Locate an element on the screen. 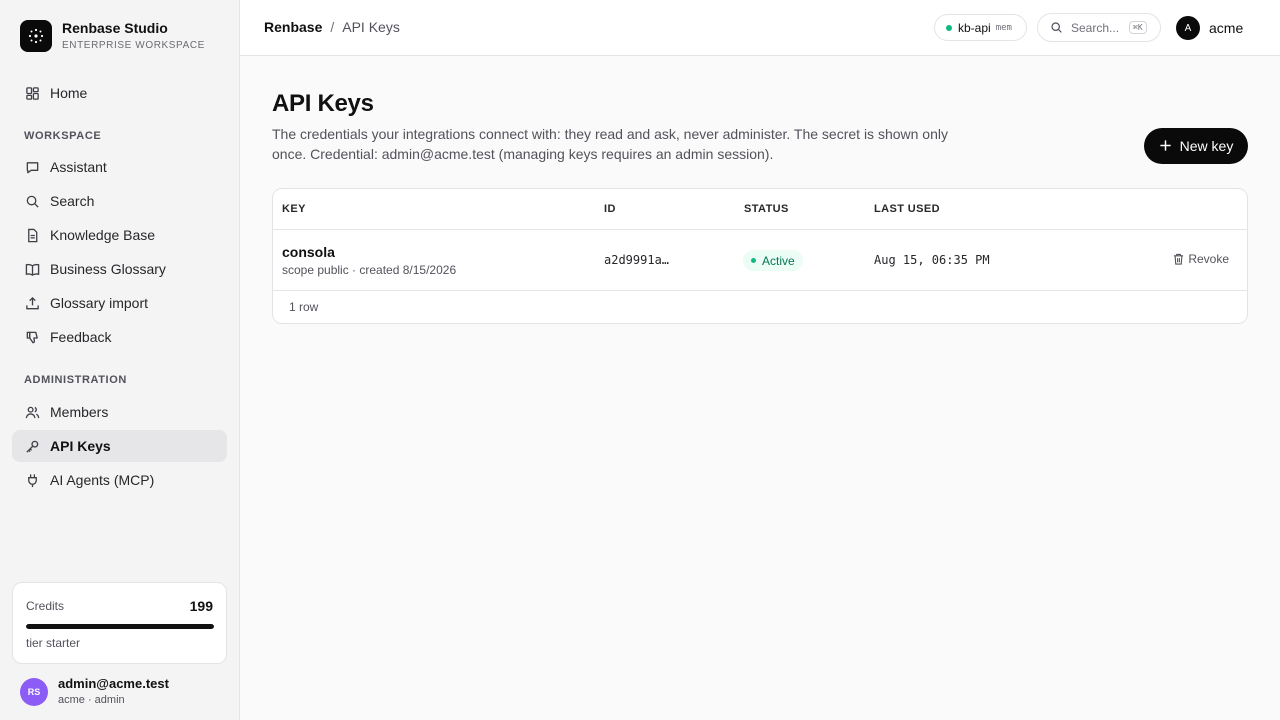 The image size is (1280, 720). sidebar-item-api-keys: API Keys is located at coordinates (119, 446).